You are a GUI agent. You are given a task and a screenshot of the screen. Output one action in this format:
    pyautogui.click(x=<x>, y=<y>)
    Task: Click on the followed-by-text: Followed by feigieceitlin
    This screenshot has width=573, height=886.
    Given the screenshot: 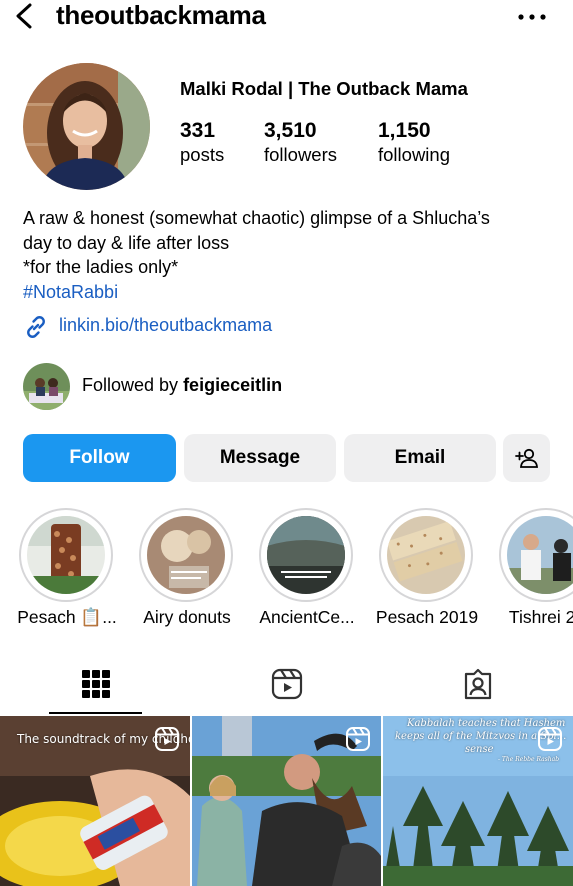 What is the action you would take?
    pyautogui.click(x=182, y=385)
    